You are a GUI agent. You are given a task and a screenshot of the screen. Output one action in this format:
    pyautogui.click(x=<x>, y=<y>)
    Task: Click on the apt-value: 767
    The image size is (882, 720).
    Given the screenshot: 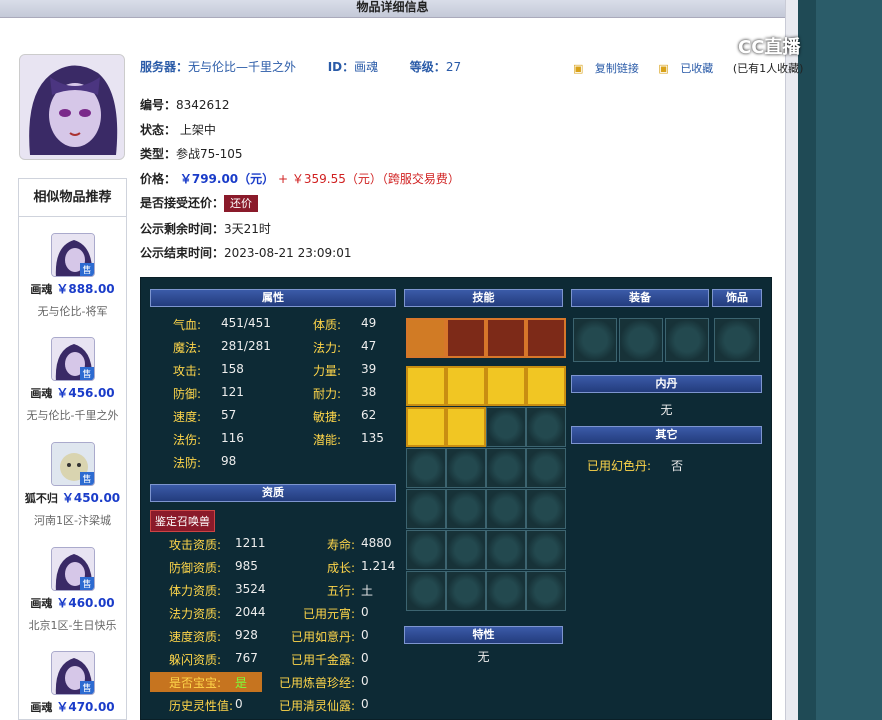 What is the action you would take?
    pyautogui.click(x=246, y=658)
    